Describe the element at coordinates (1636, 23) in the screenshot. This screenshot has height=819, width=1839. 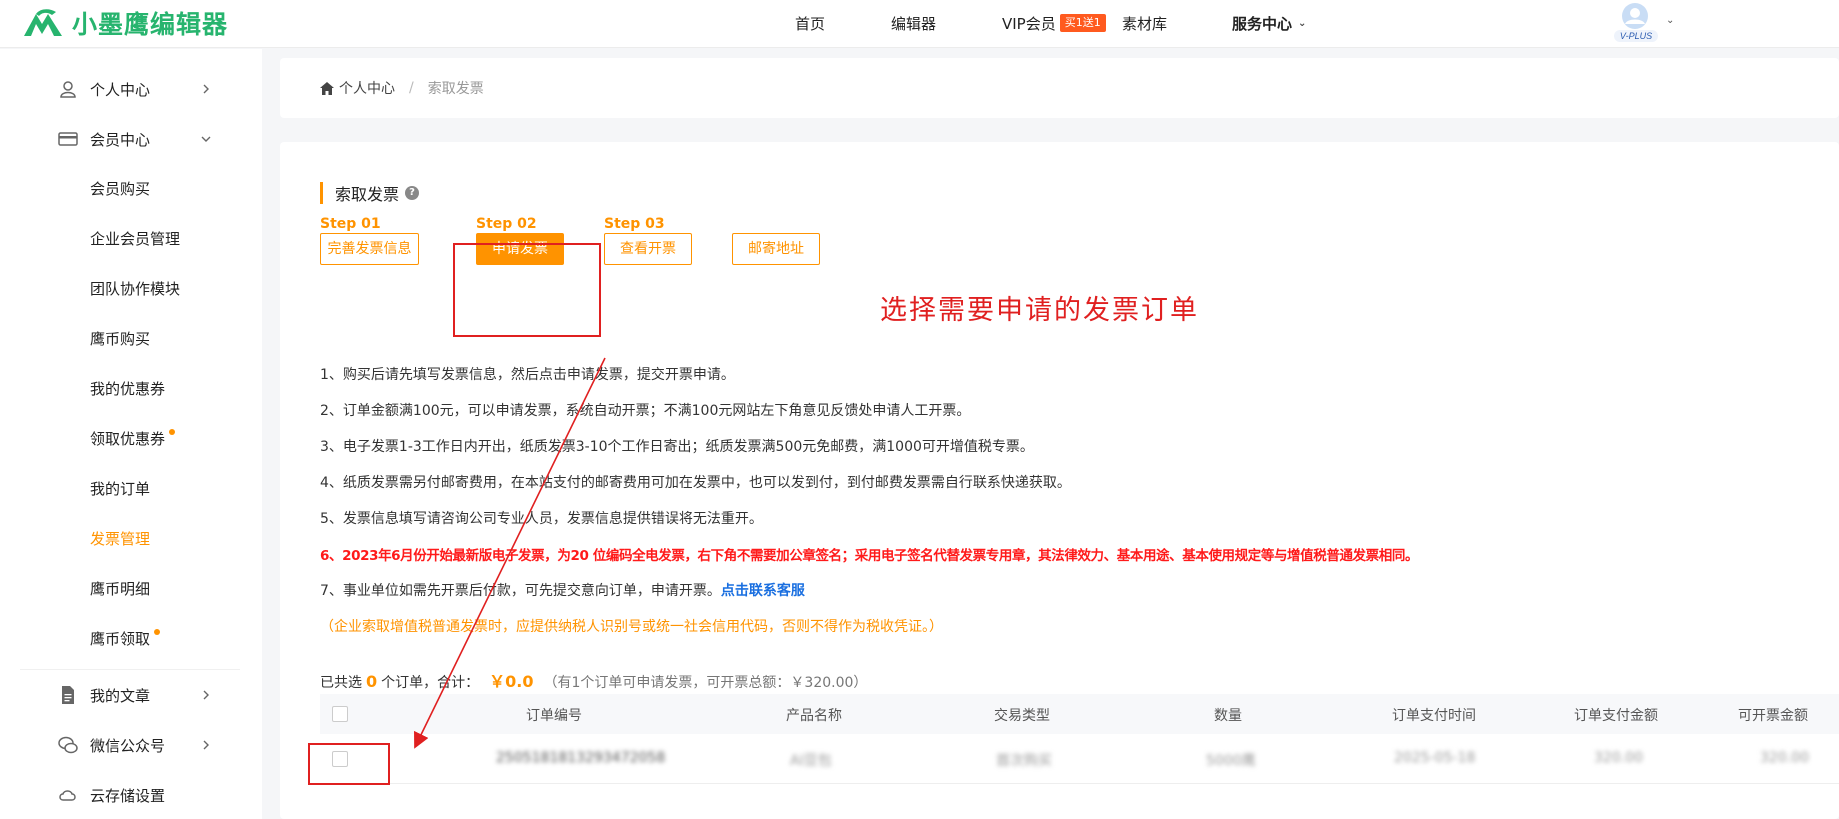
I see `user-avatar: V-PLUS` at that location.